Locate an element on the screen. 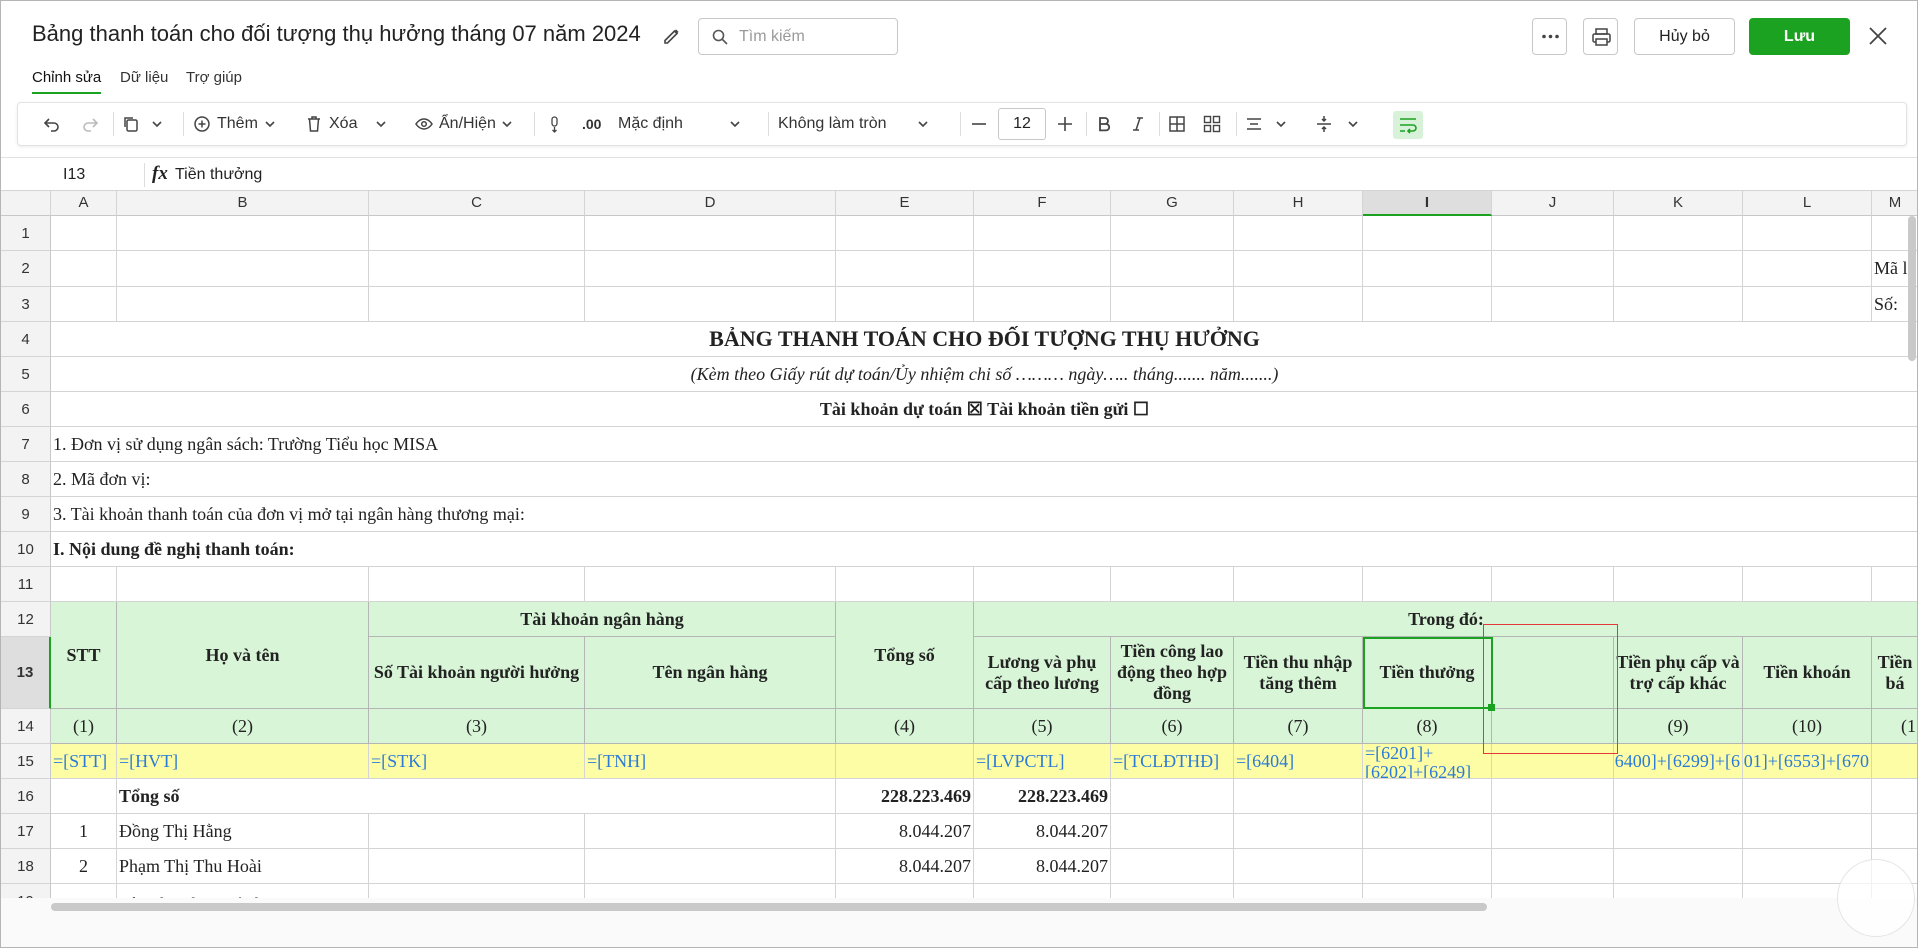 The width and height of the screenshot is (1918, 948). report-title-cell: BẢNG THANH TOÁN CHO ĐỐI TƯỢNG THỤ HƯỞNG is located at coordinates (984, 339).